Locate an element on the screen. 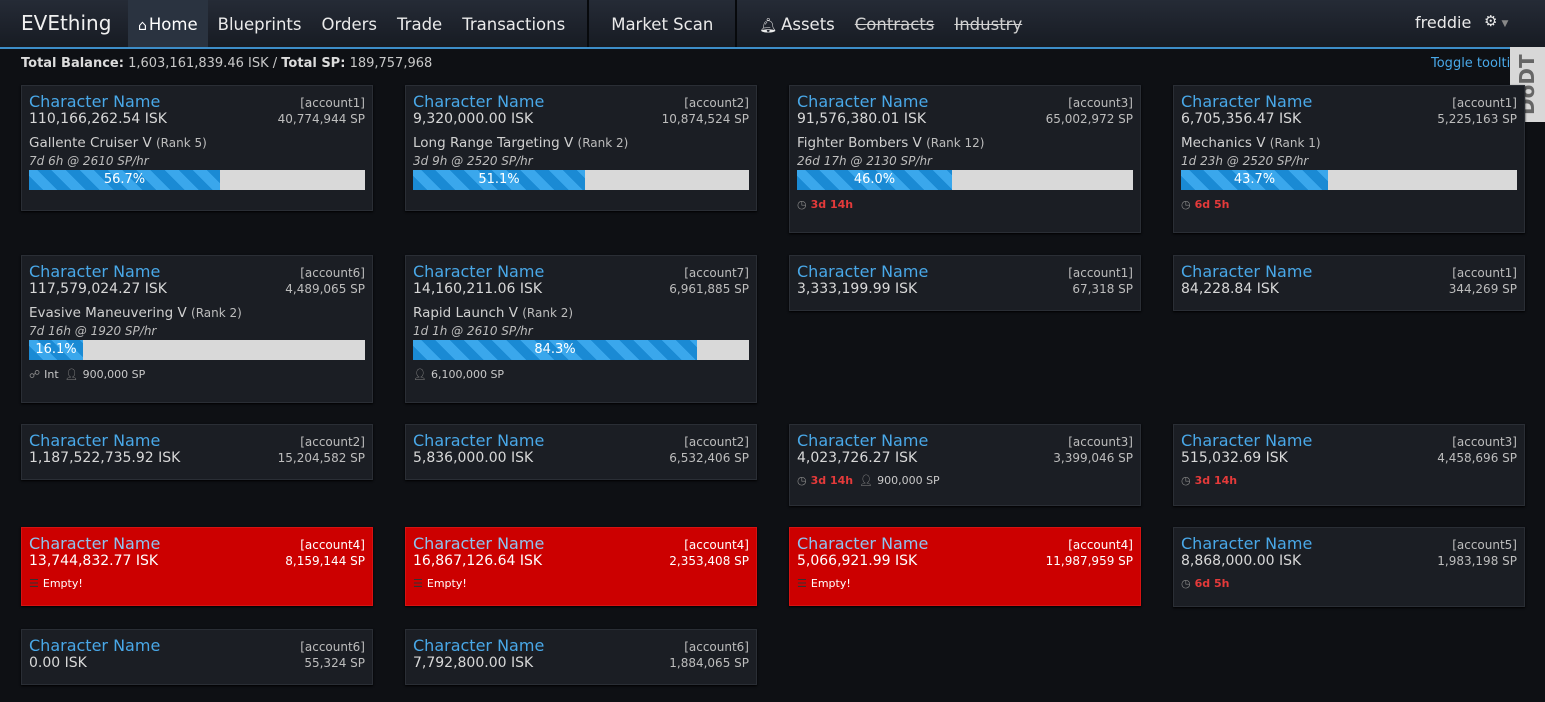  nav-contracts: Contracts is located at coordinates (895, 23).